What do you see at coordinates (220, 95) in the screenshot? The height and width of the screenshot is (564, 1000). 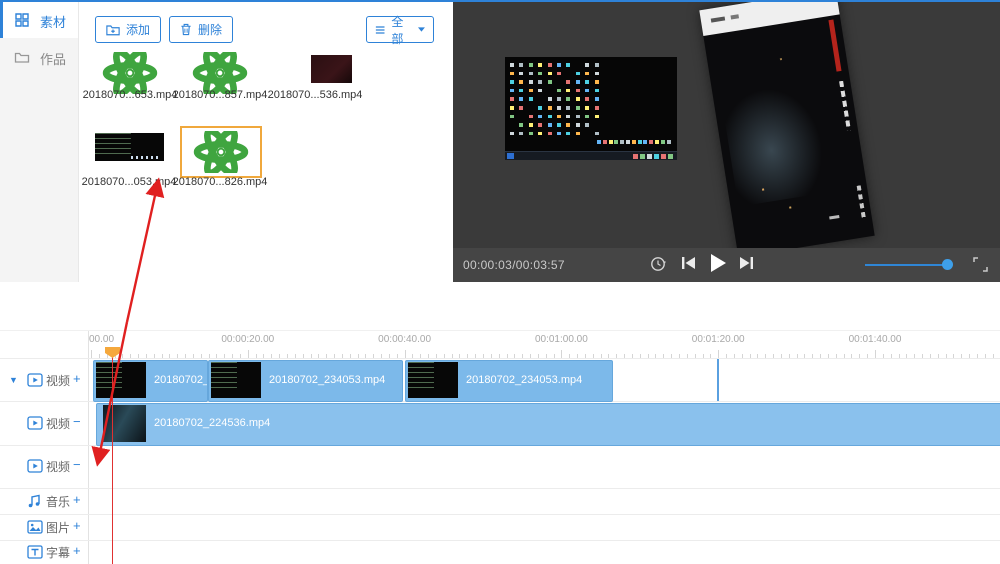 I see `media-item-label: 2018070...857.mp4` at bounding box center [220, 95].